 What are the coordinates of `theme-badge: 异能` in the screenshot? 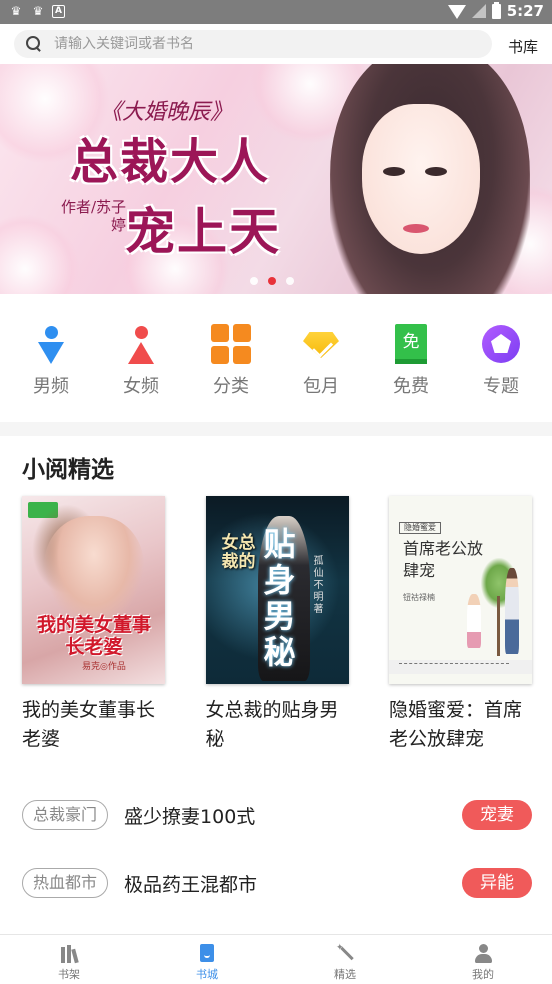 It's located at (497, 883).